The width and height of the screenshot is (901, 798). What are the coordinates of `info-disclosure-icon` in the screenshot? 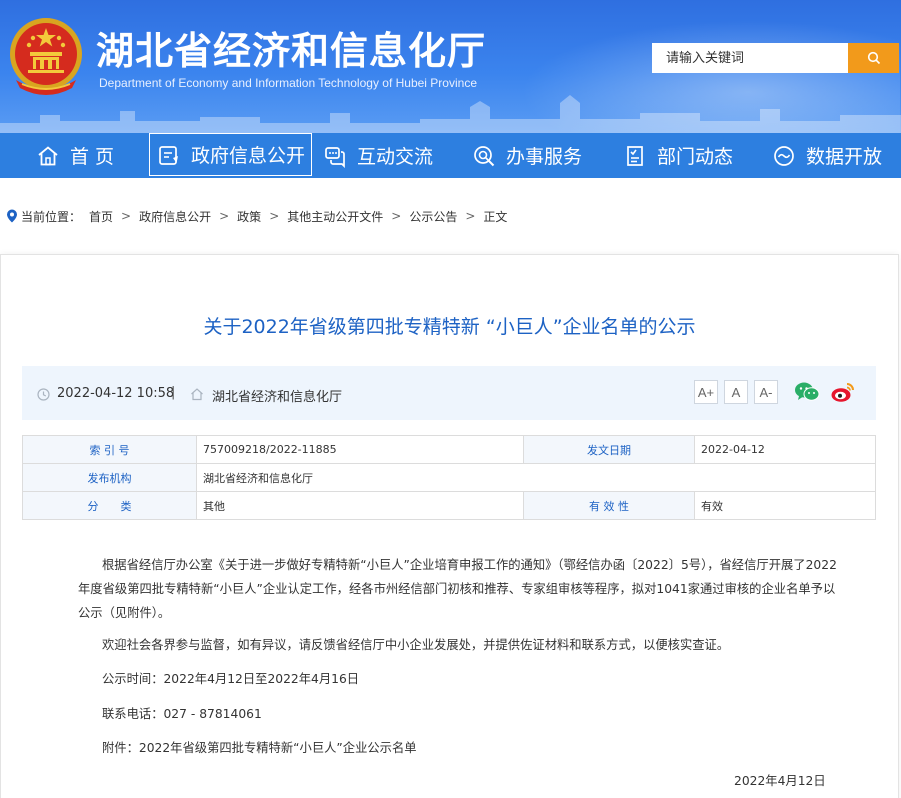 It's located at (168, 155).